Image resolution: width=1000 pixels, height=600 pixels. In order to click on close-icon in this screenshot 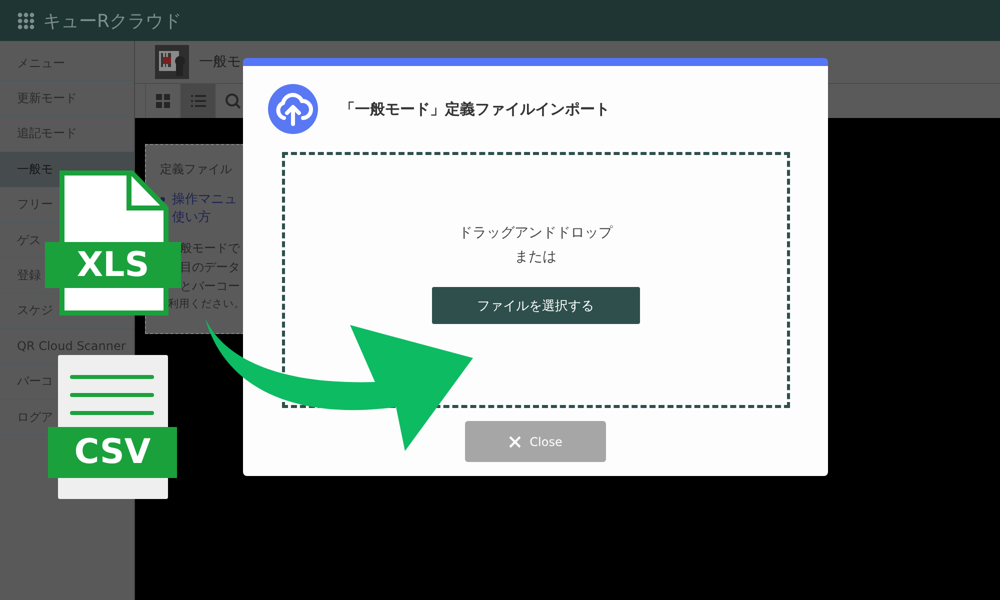, I will do `click(514, 442)`.